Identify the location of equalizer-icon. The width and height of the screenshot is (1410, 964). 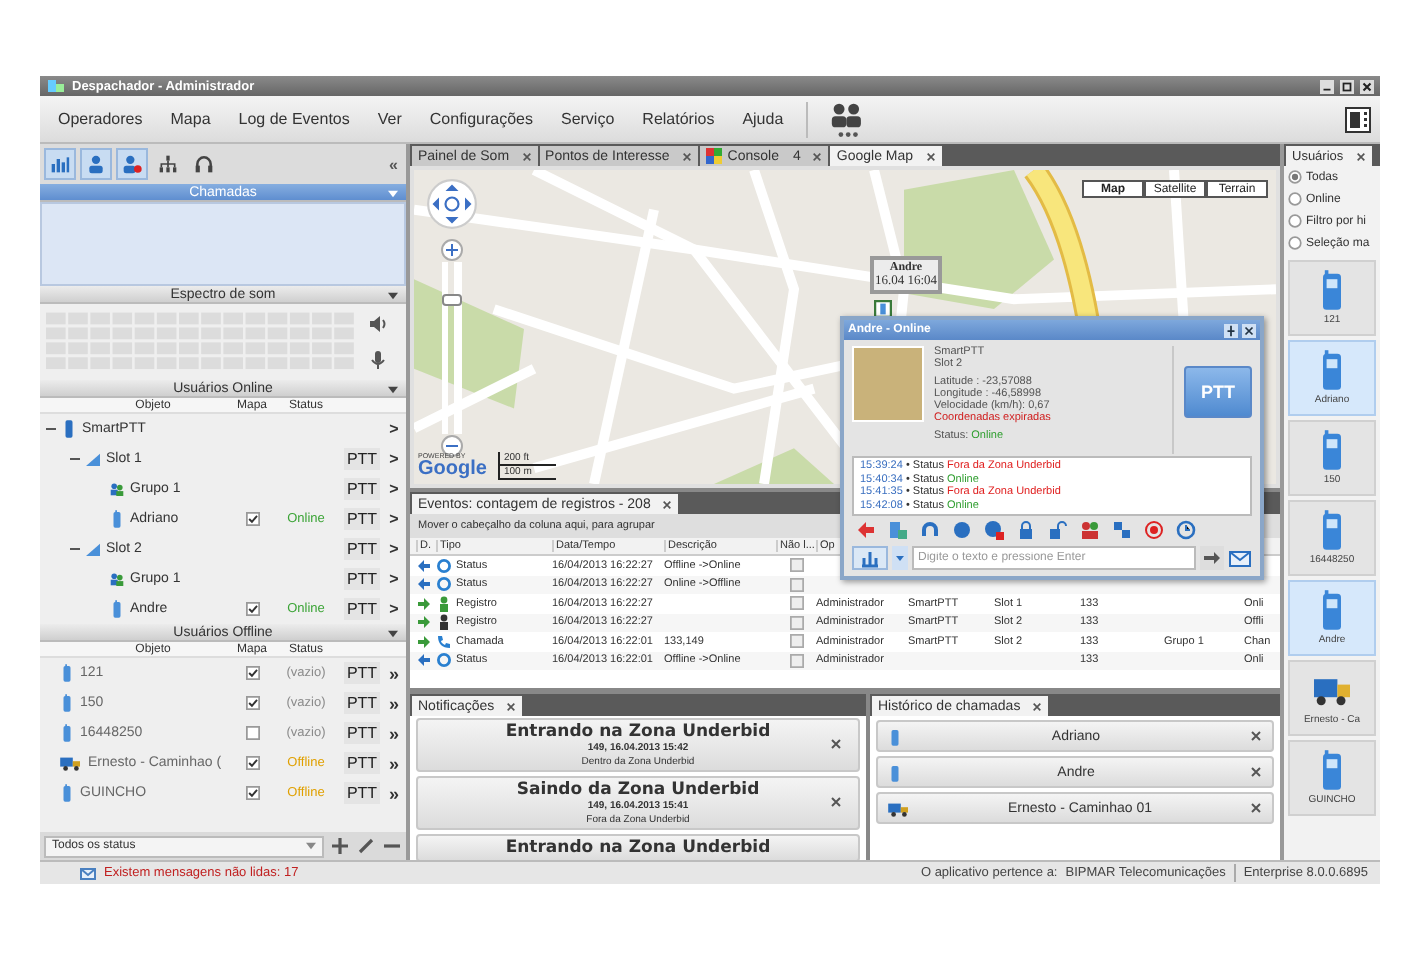
(60, 164).